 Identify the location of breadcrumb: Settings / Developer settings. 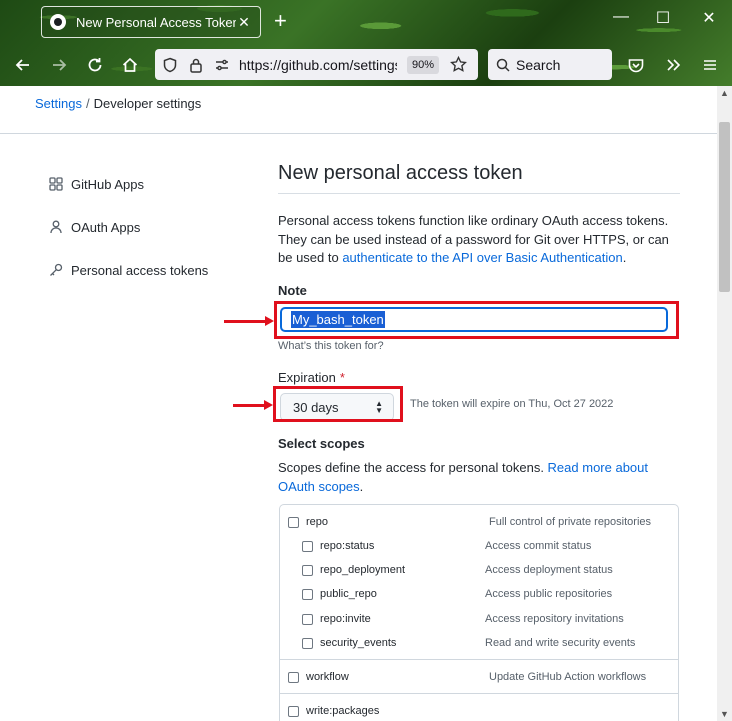
(118, 103).